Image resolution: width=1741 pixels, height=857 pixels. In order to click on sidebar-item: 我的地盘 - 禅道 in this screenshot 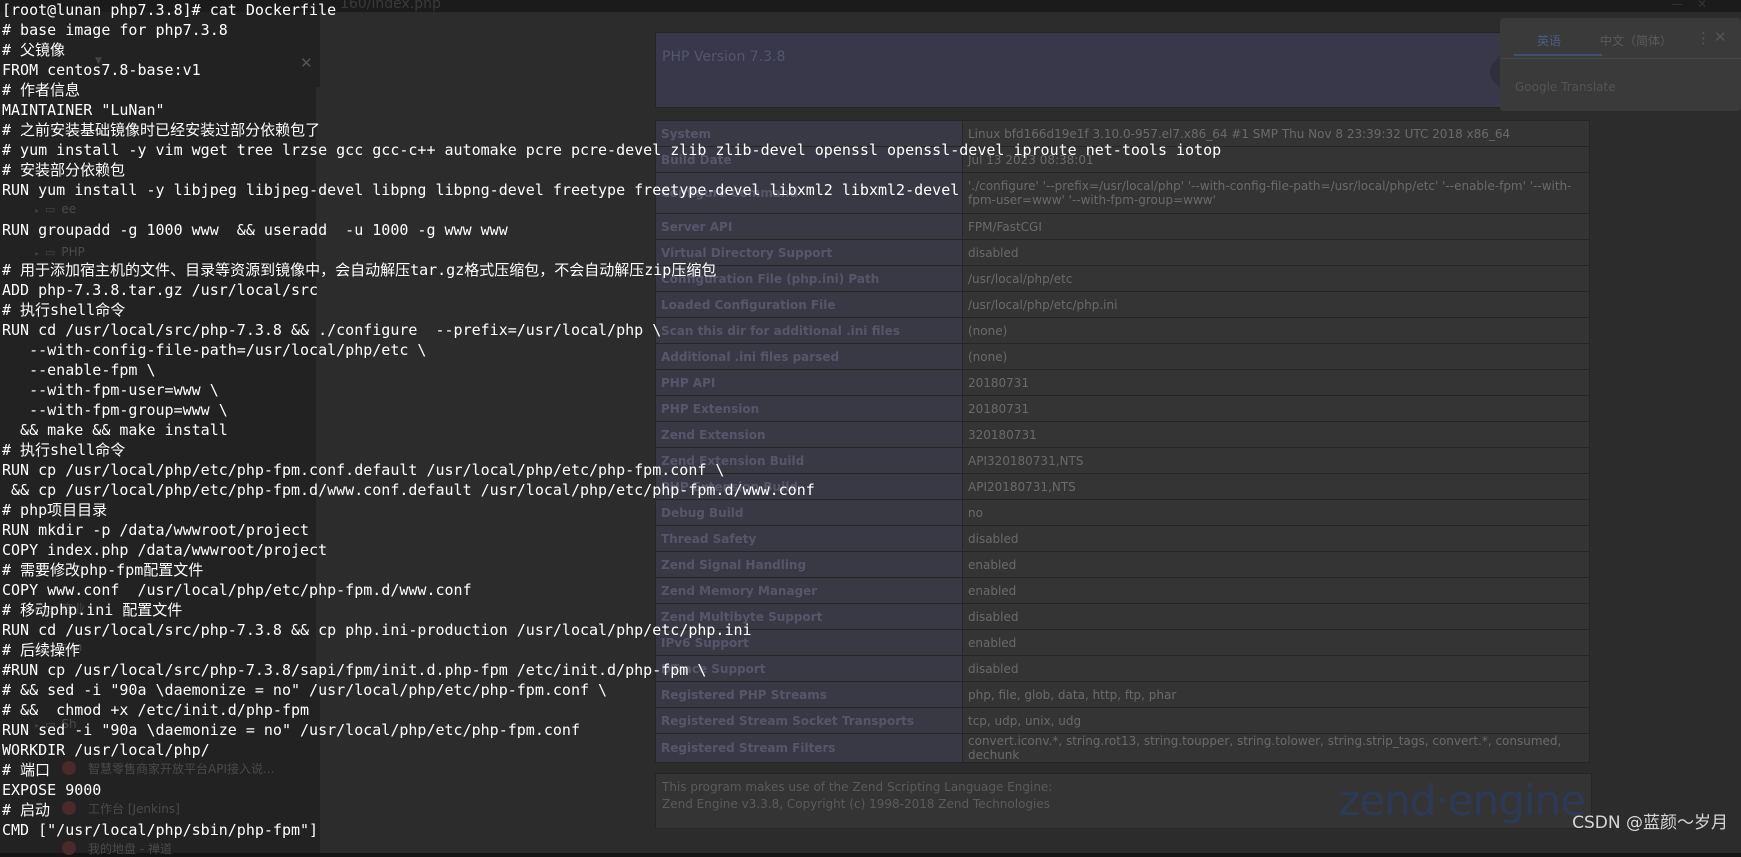, I will do `click(117, 848)`.